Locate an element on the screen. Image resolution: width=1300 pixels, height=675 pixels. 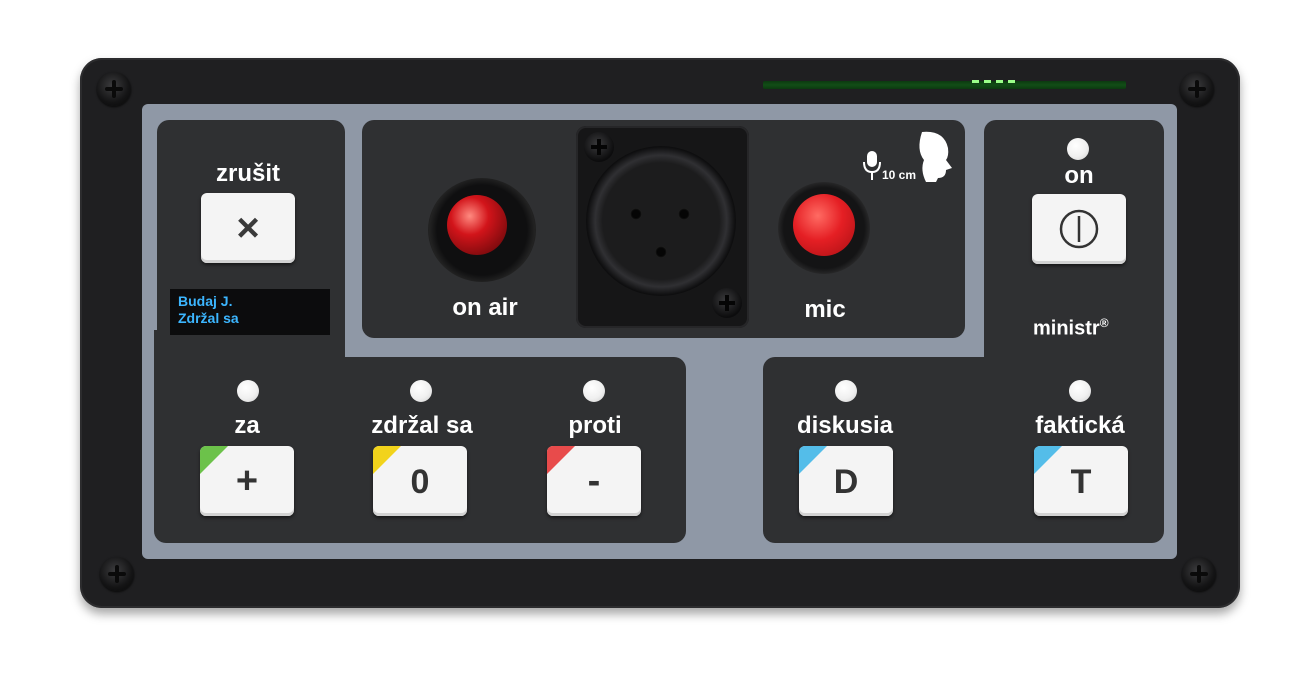
cancel-label: zrušit is located at coordinates (247, 173).